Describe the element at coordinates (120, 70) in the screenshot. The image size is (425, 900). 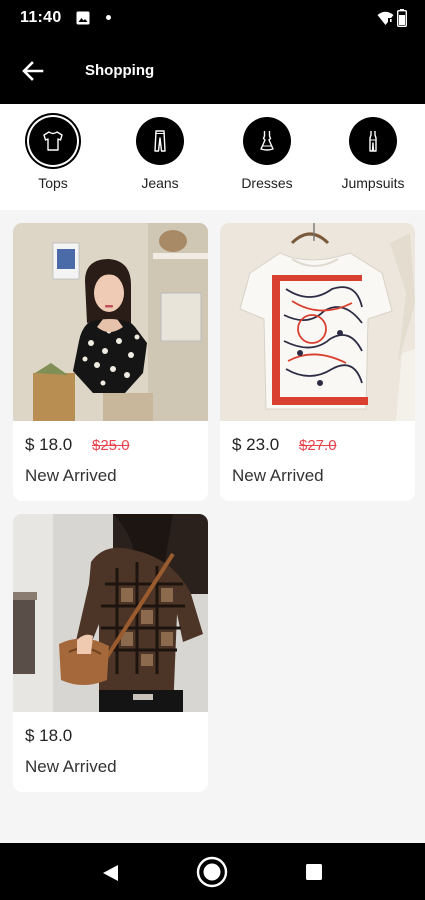
I see `page-title: Shopping` at that location.